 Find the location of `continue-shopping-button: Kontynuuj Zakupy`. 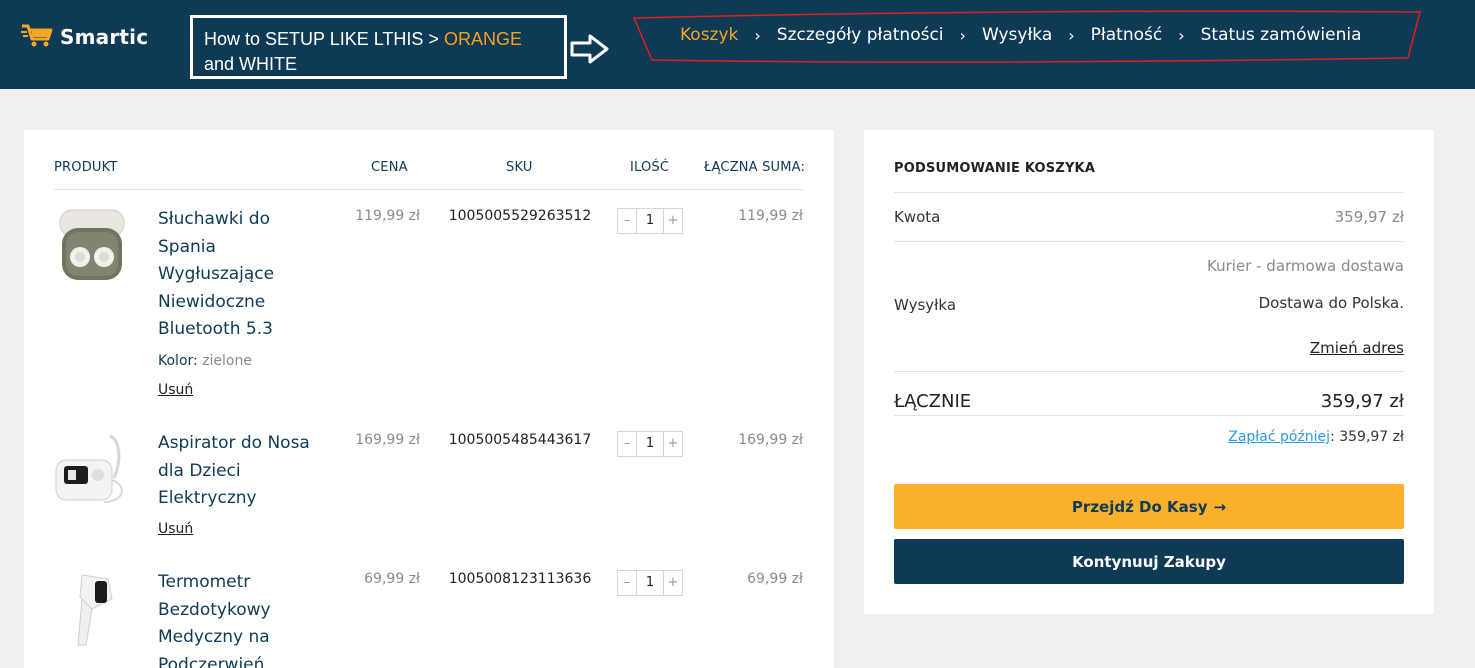

continue-shopping-button: Kontynuuj Zakupy is located at coordinates (1149, 561).